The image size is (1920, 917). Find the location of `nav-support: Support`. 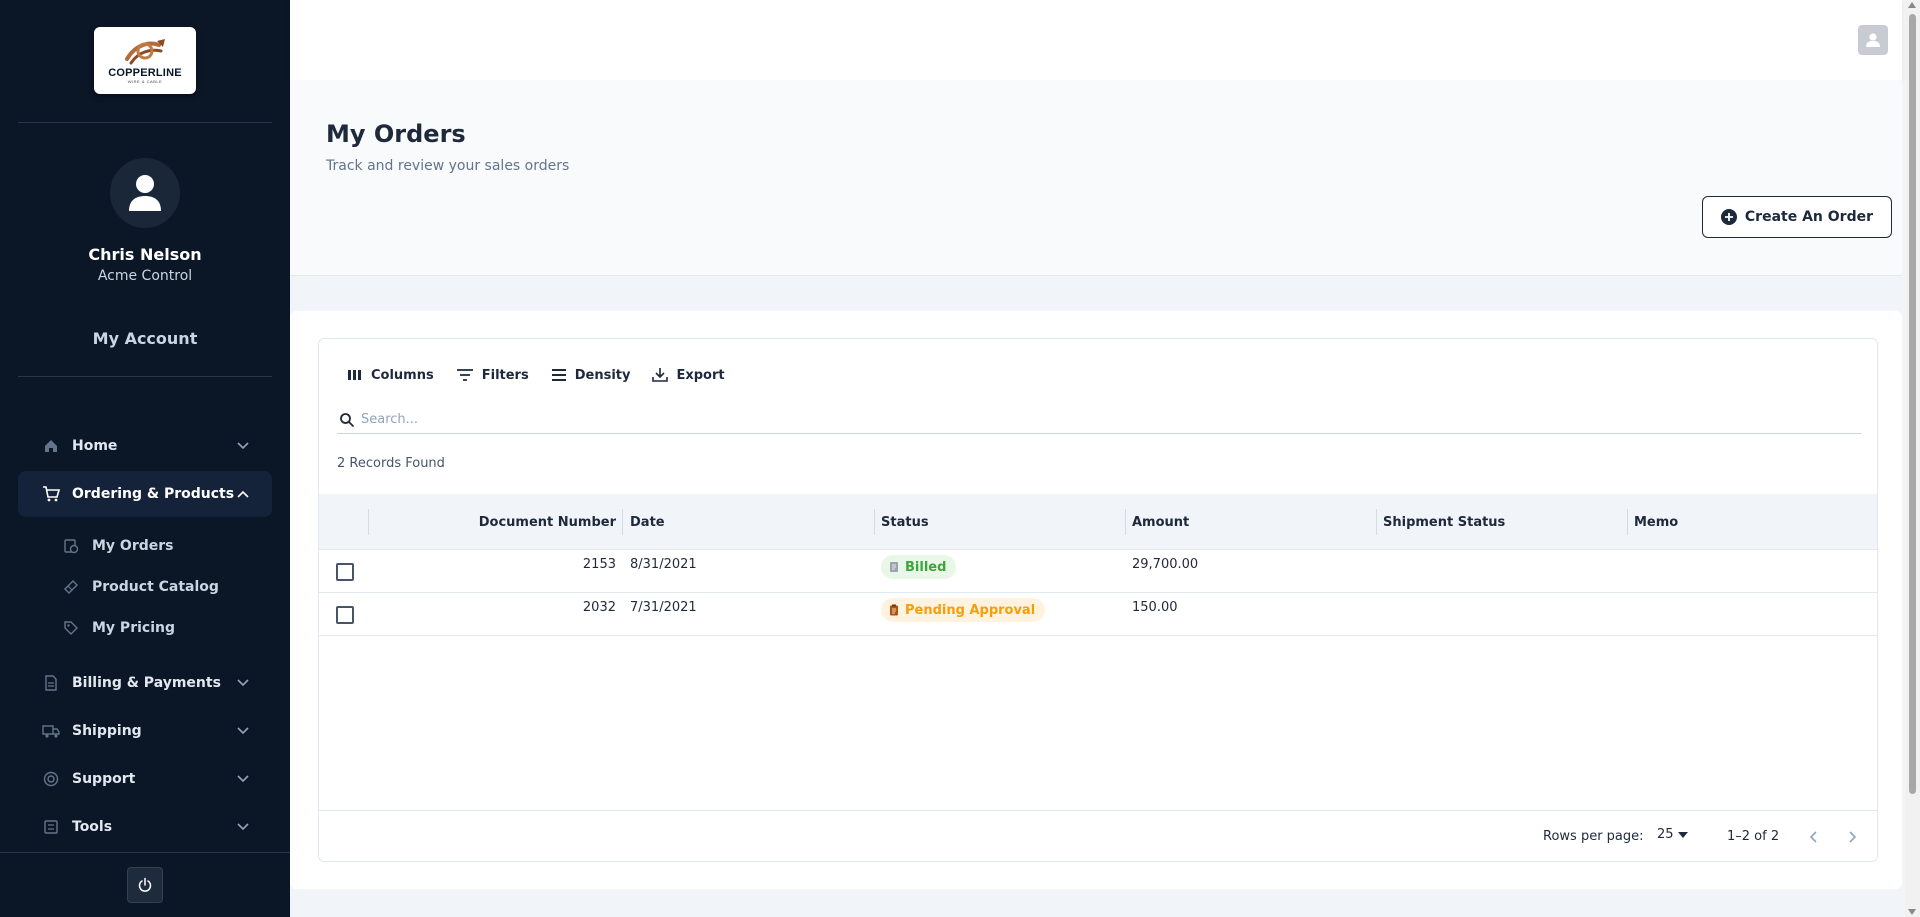

nav-support: Support is located at coordinates (145, 779).